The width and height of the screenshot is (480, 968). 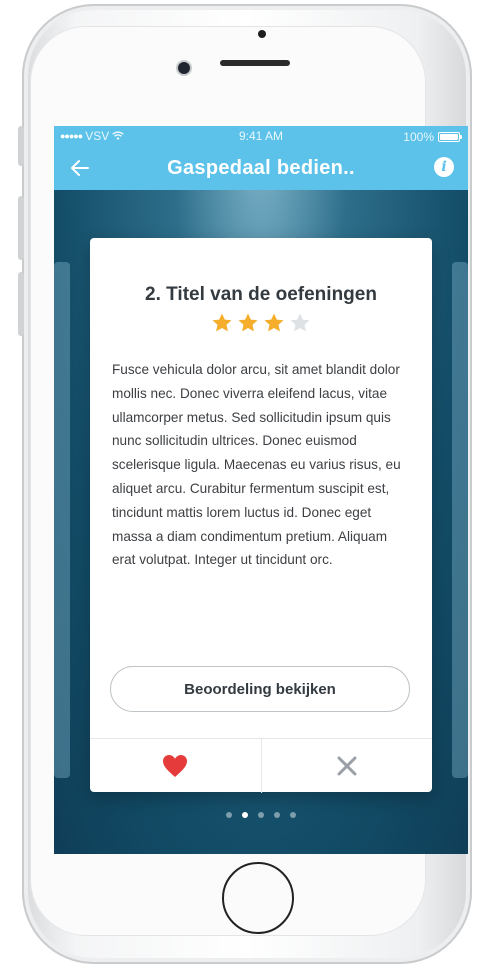 What do you see at coordinates (184, 68) in the screenshot?
I see `front-camera` at bounding box center [184, 68].